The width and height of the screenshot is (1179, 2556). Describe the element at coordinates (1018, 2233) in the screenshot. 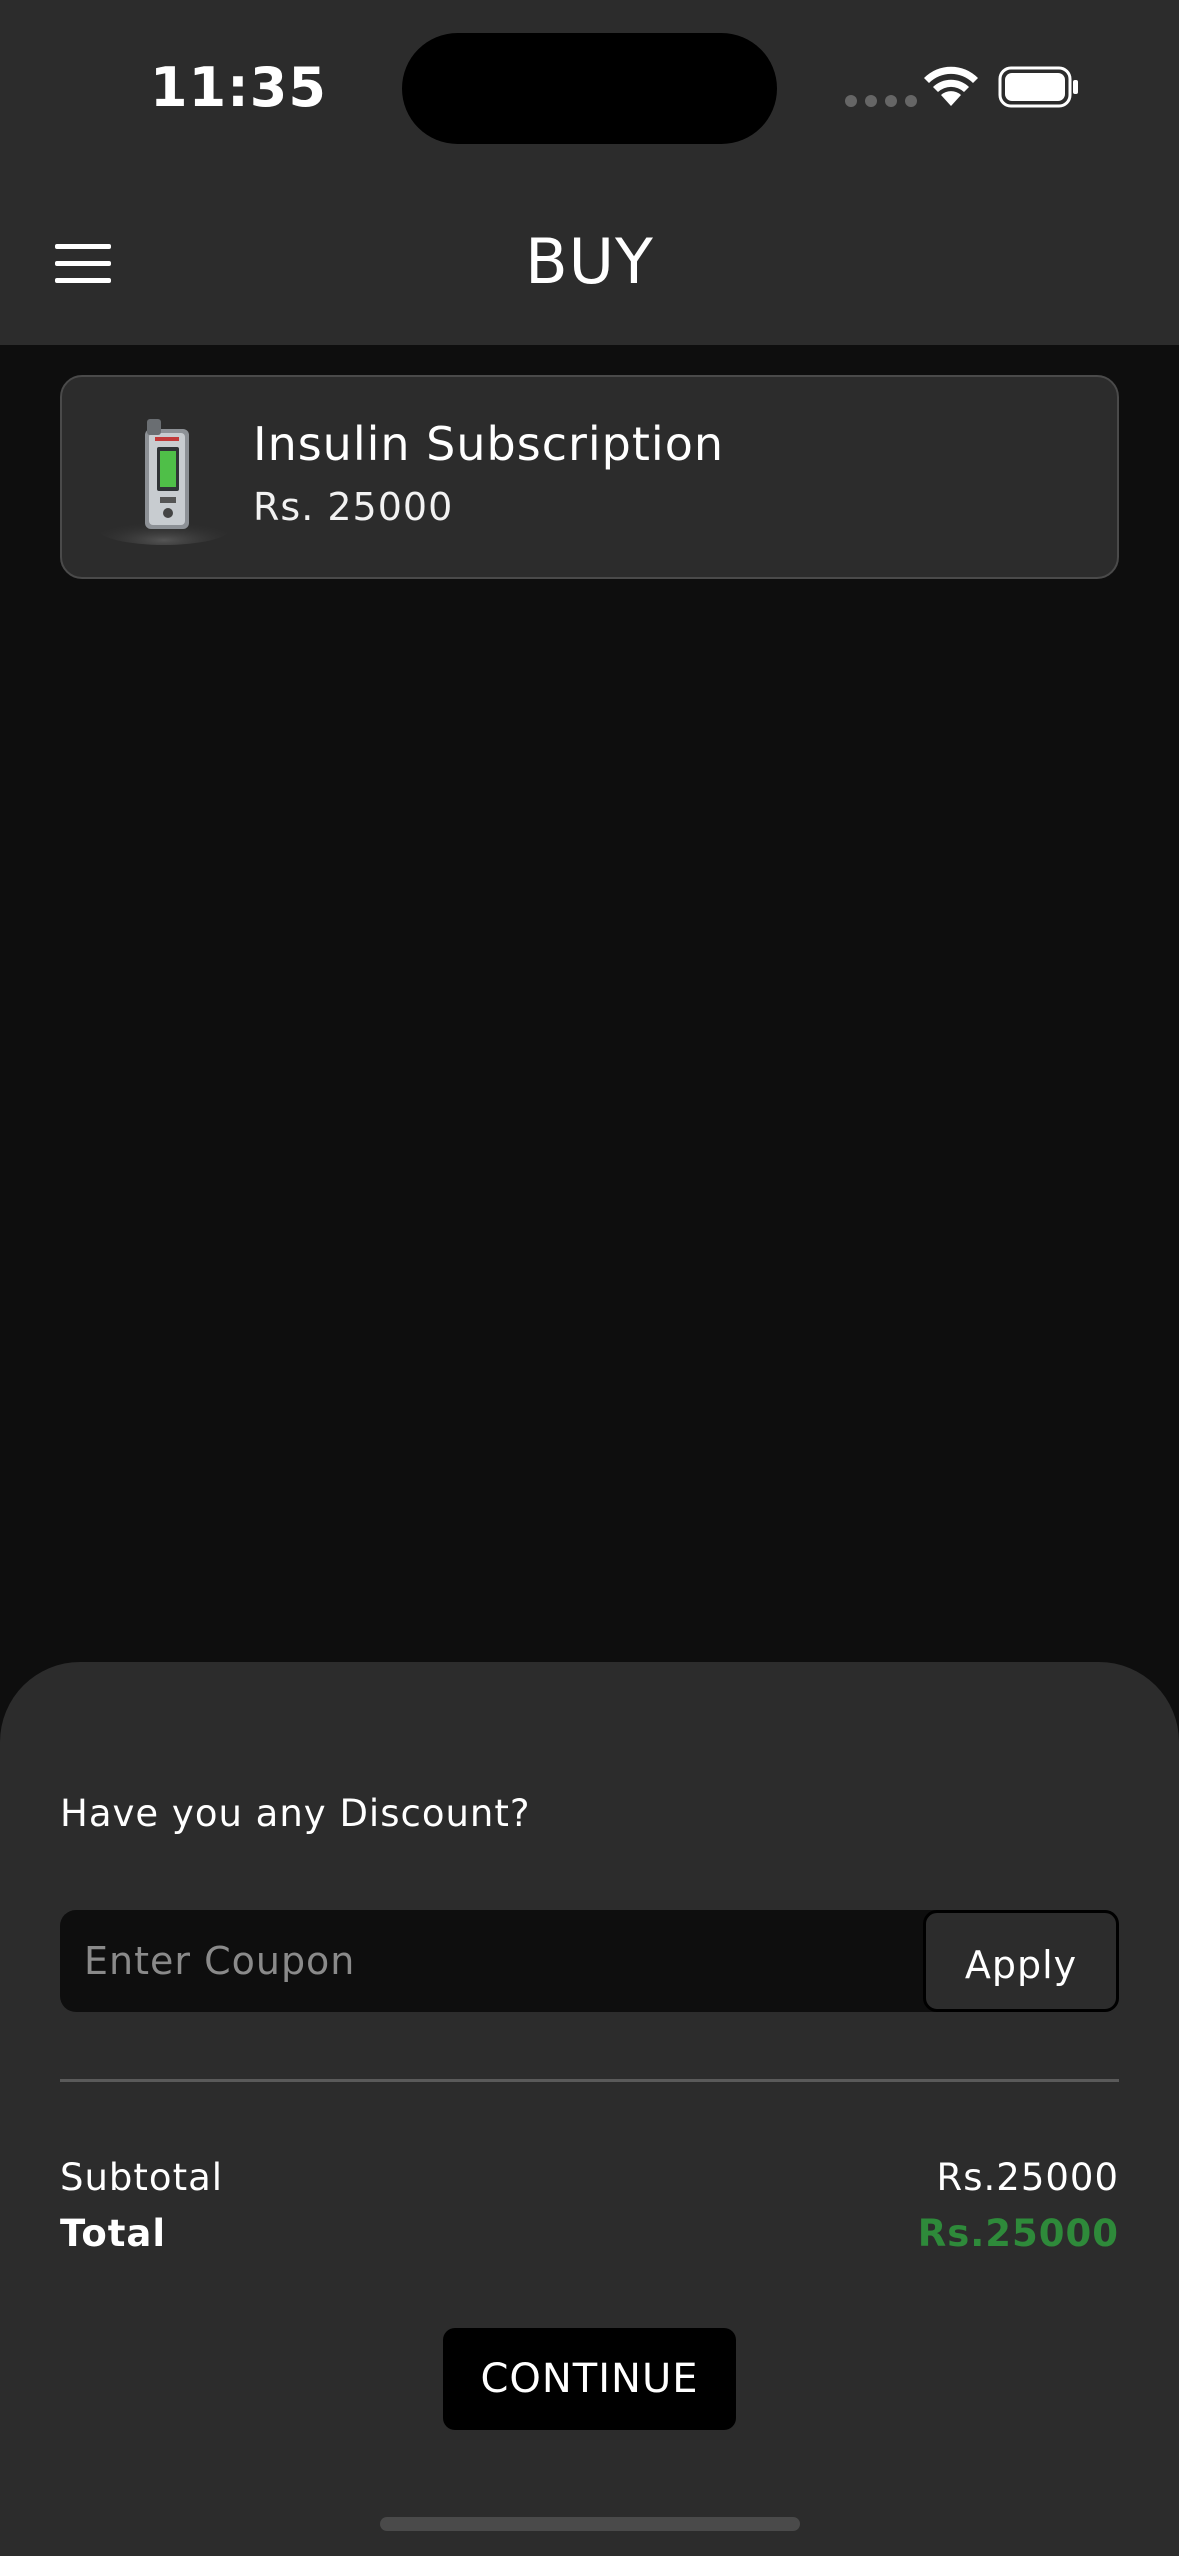

I see `total-value: Rs.25000` at that location.